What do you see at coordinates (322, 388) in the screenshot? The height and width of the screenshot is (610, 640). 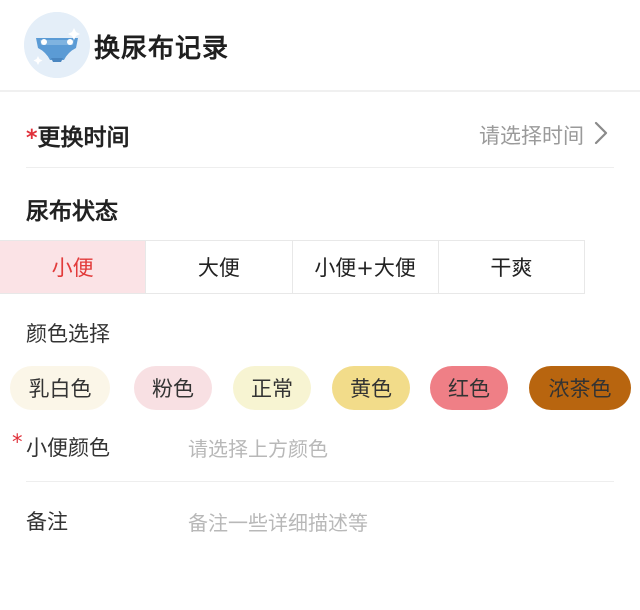 I see `color-chip-list: 乳白色 粉色 正常 黄色 红色 浓茶色` at bounding box center [322, 388].